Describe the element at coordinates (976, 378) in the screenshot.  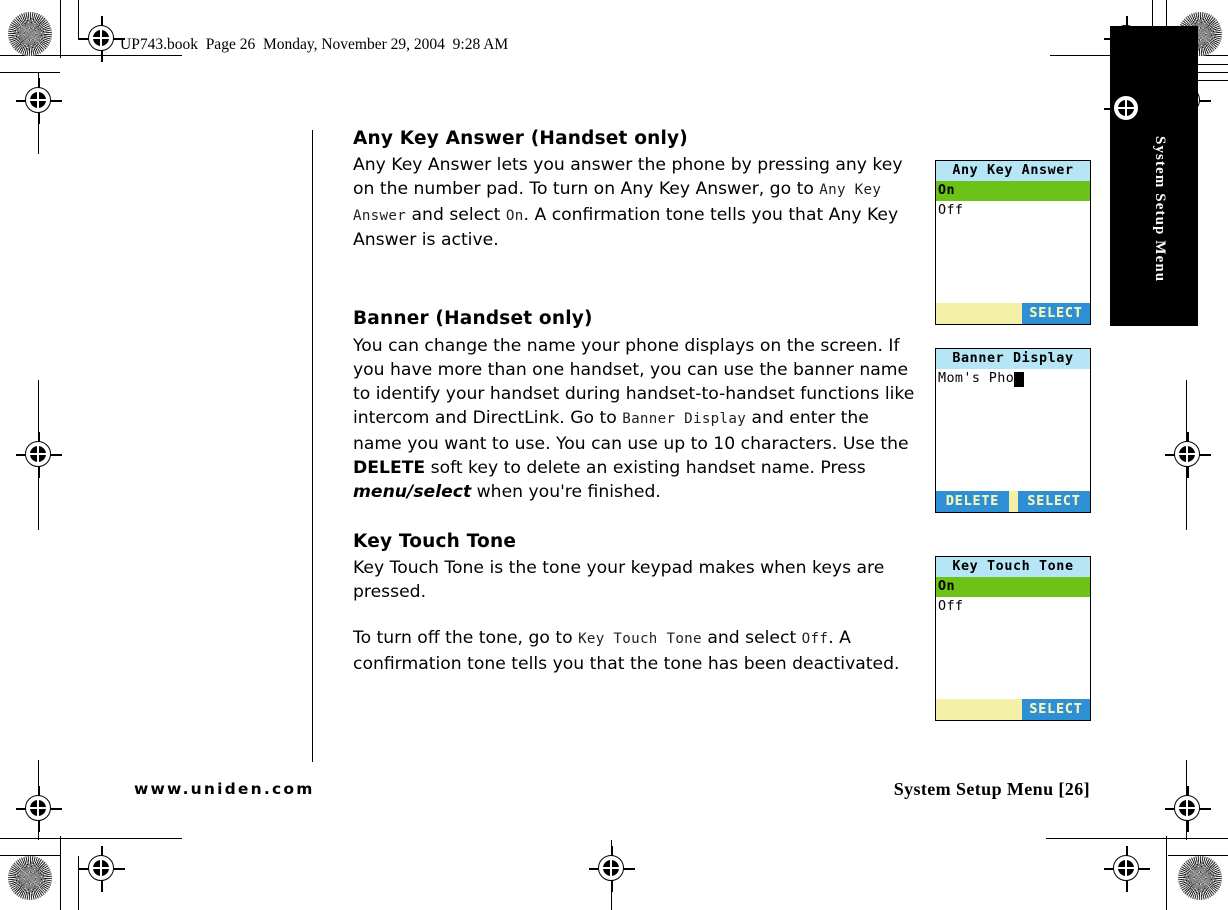
I see `lcd-banner-name-value: Mom's Pho` at that location.